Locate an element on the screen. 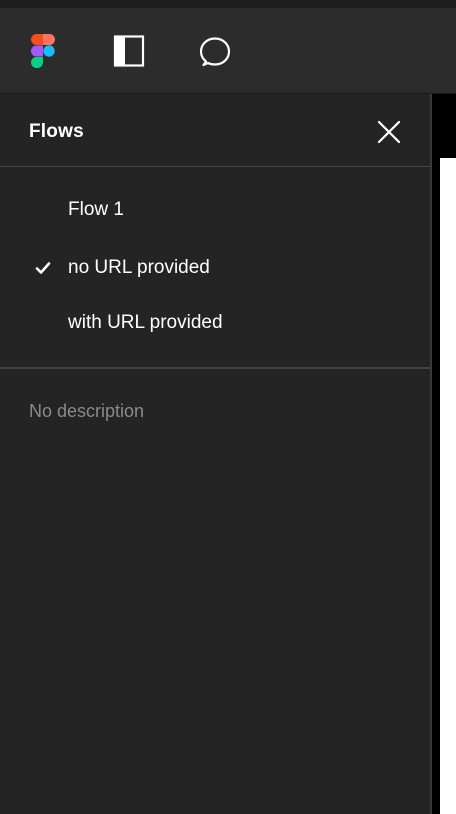  flow-item-no-url-provided: no URL provided is located at coordinates (215, 268).